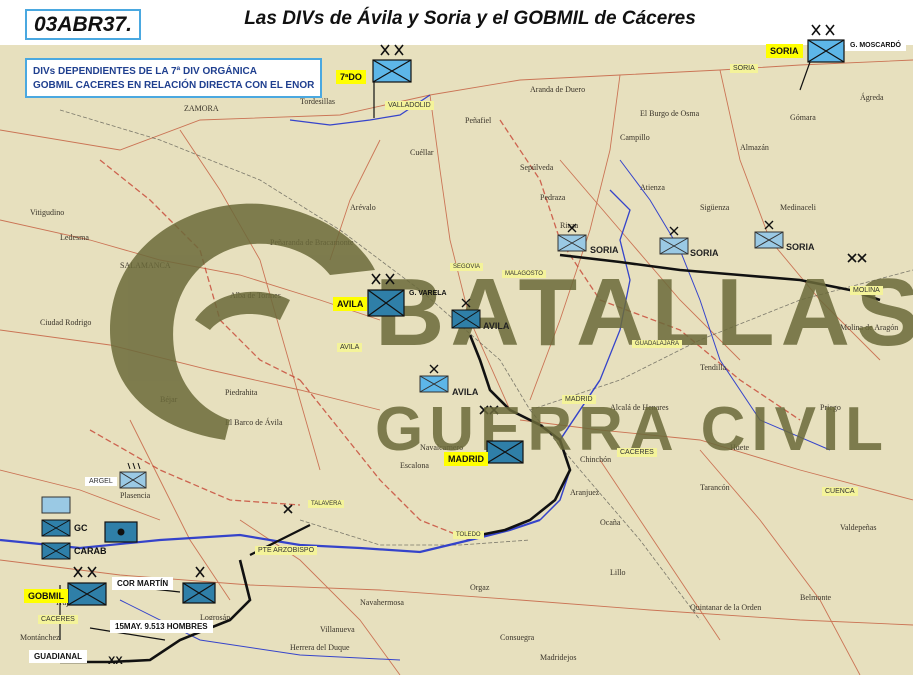 Image resolution: width=913 pixels, height=675 pixels. I want to click on place-name-sepulveda: Sepúlveda, so click(537, 167).